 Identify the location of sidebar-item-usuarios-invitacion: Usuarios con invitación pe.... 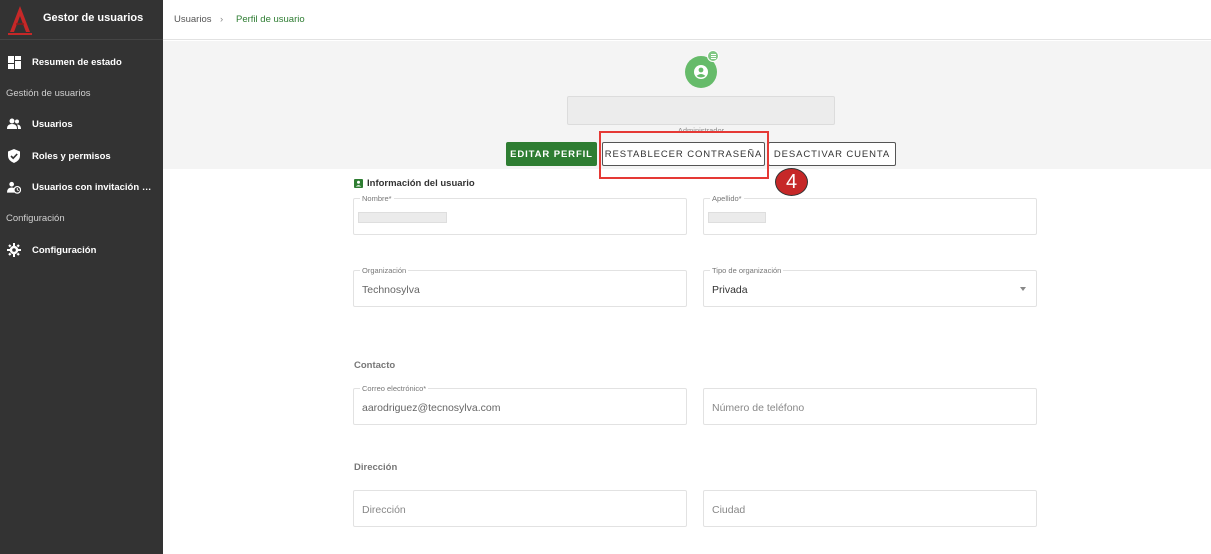
(81, 187).